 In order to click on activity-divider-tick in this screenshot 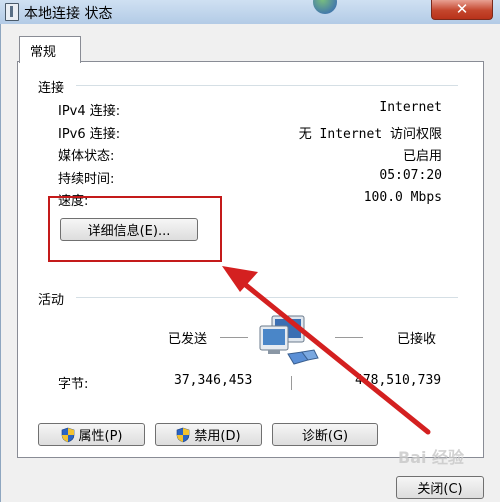, I will do `click(291, 383)`.